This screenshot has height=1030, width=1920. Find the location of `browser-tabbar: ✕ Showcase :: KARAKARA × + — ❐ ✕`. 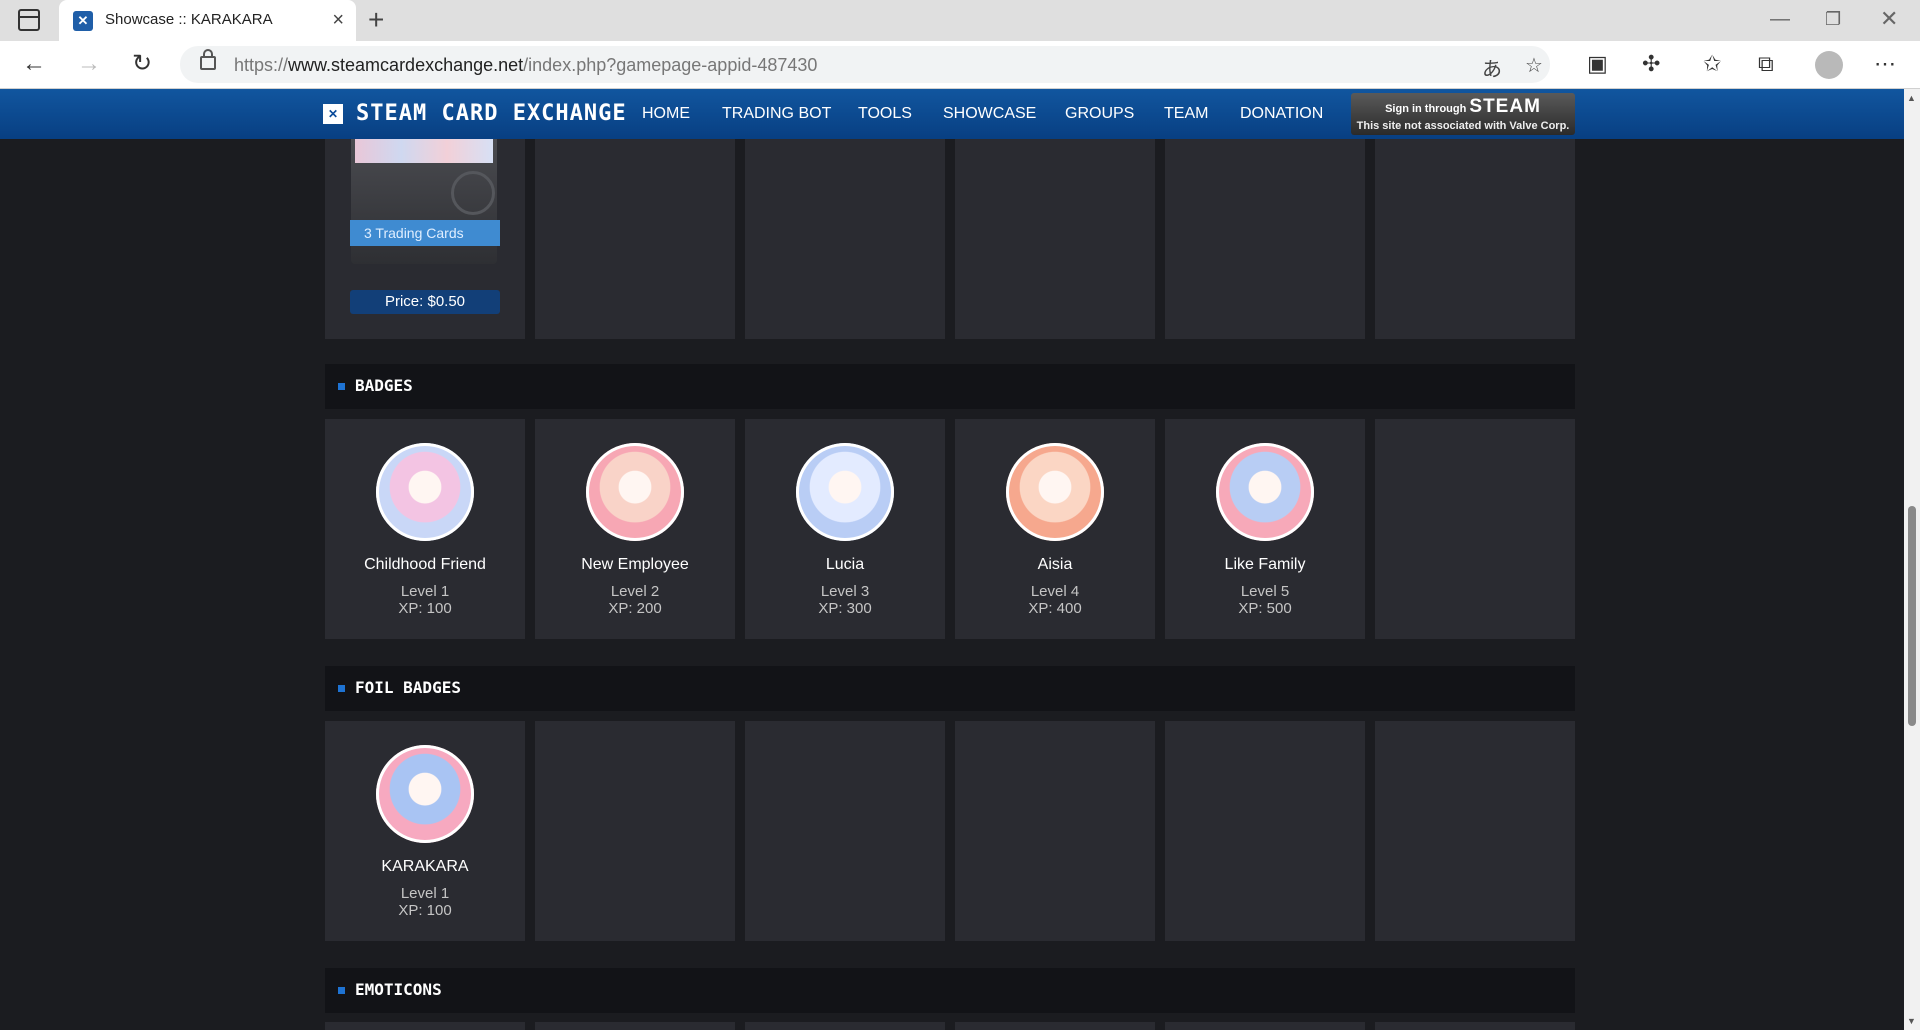

browser-tabbar: ✕ Showcase :: KARAKARA × + — ❐ ✕ is located at coordinates (960, 20).